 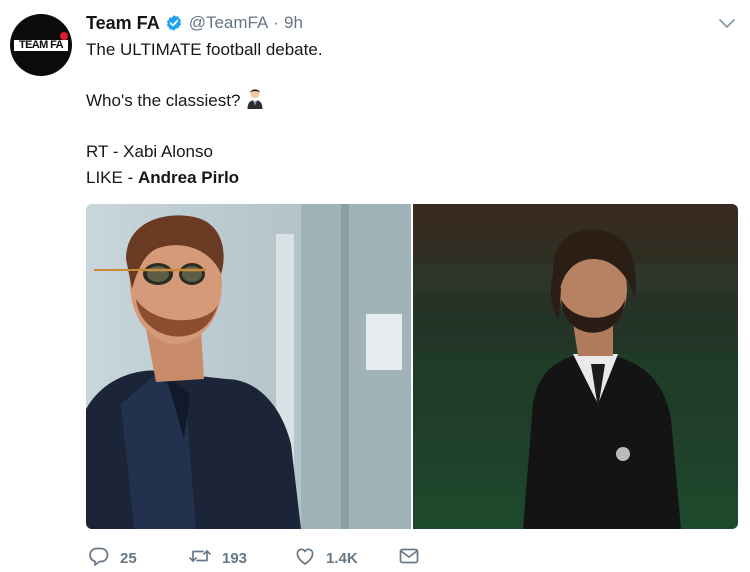 I want to click on avatar-red-dot, so click(x=64, y=36).